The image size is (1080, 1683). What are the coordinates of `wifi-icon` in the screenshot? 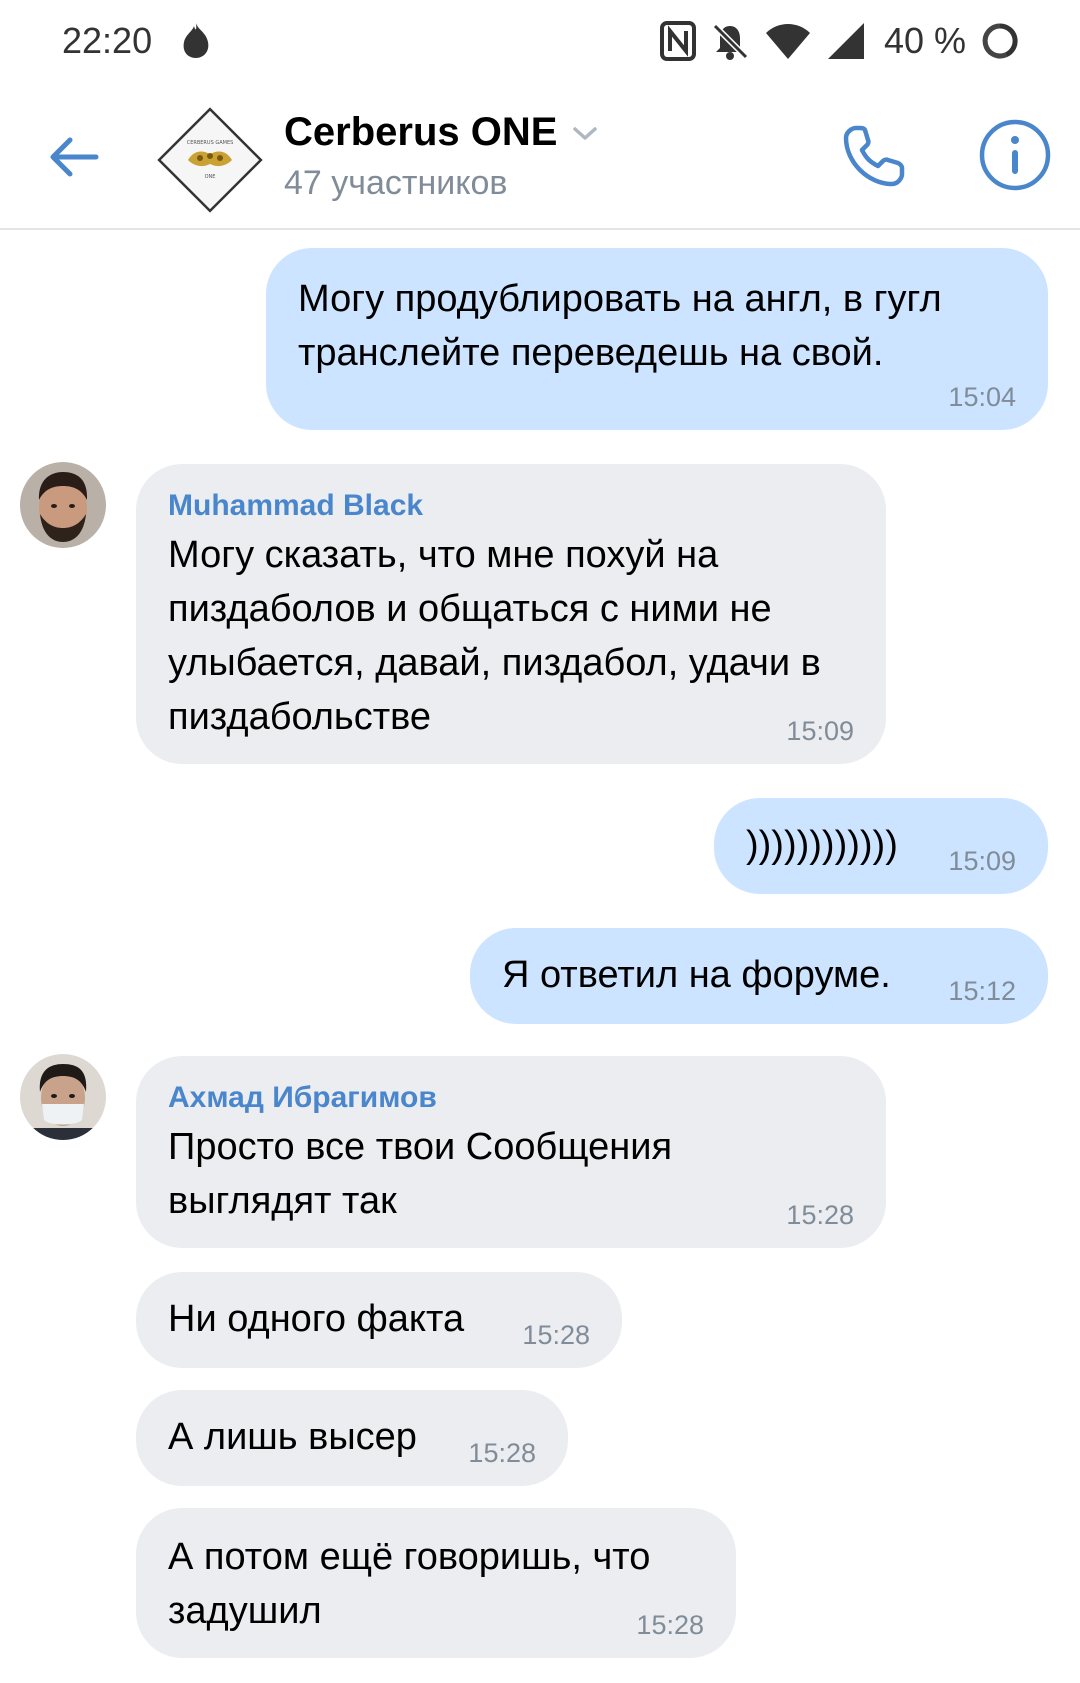 It's located at (787, 41).